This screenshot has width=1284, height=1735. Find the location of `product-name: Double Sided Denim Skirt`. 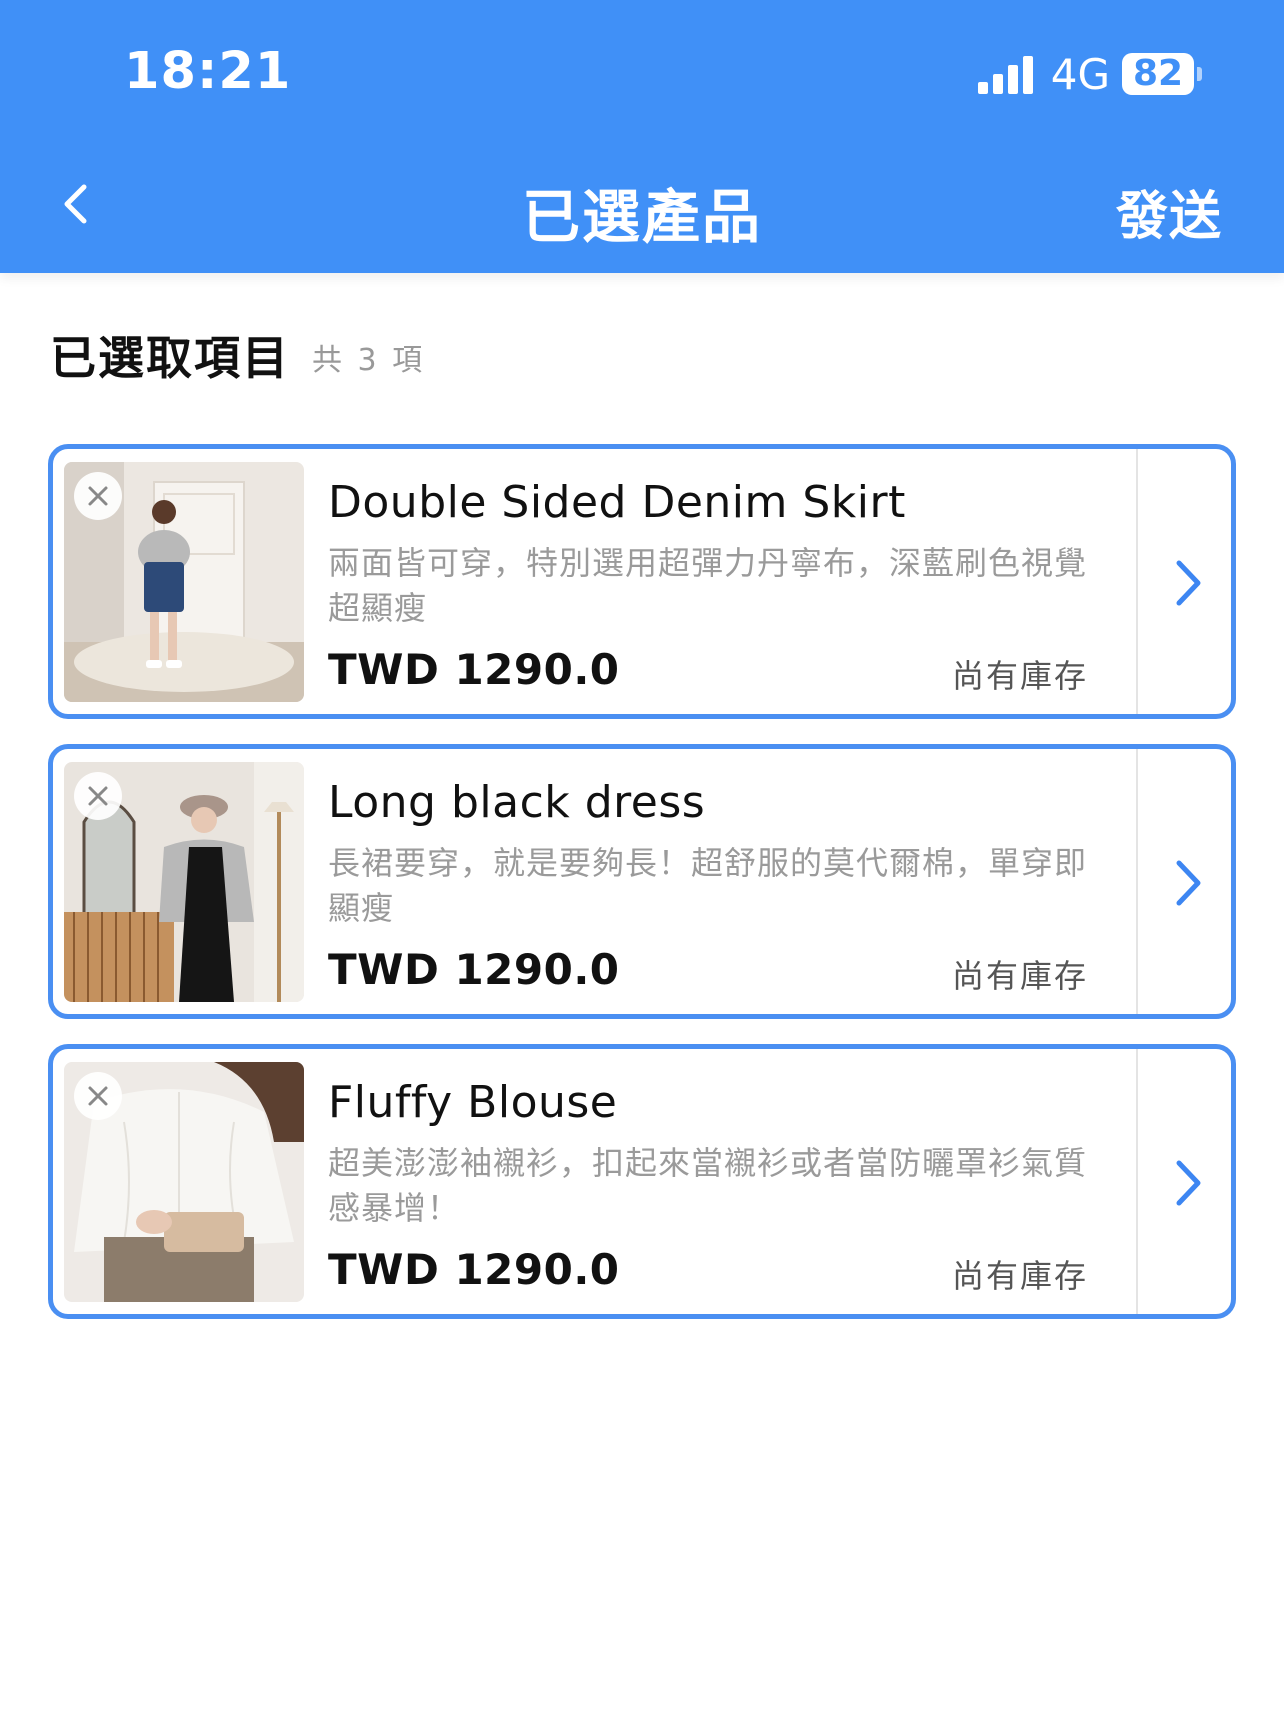

product-name: Double Sided Denim Skirt is located at coordinates (617, 502).